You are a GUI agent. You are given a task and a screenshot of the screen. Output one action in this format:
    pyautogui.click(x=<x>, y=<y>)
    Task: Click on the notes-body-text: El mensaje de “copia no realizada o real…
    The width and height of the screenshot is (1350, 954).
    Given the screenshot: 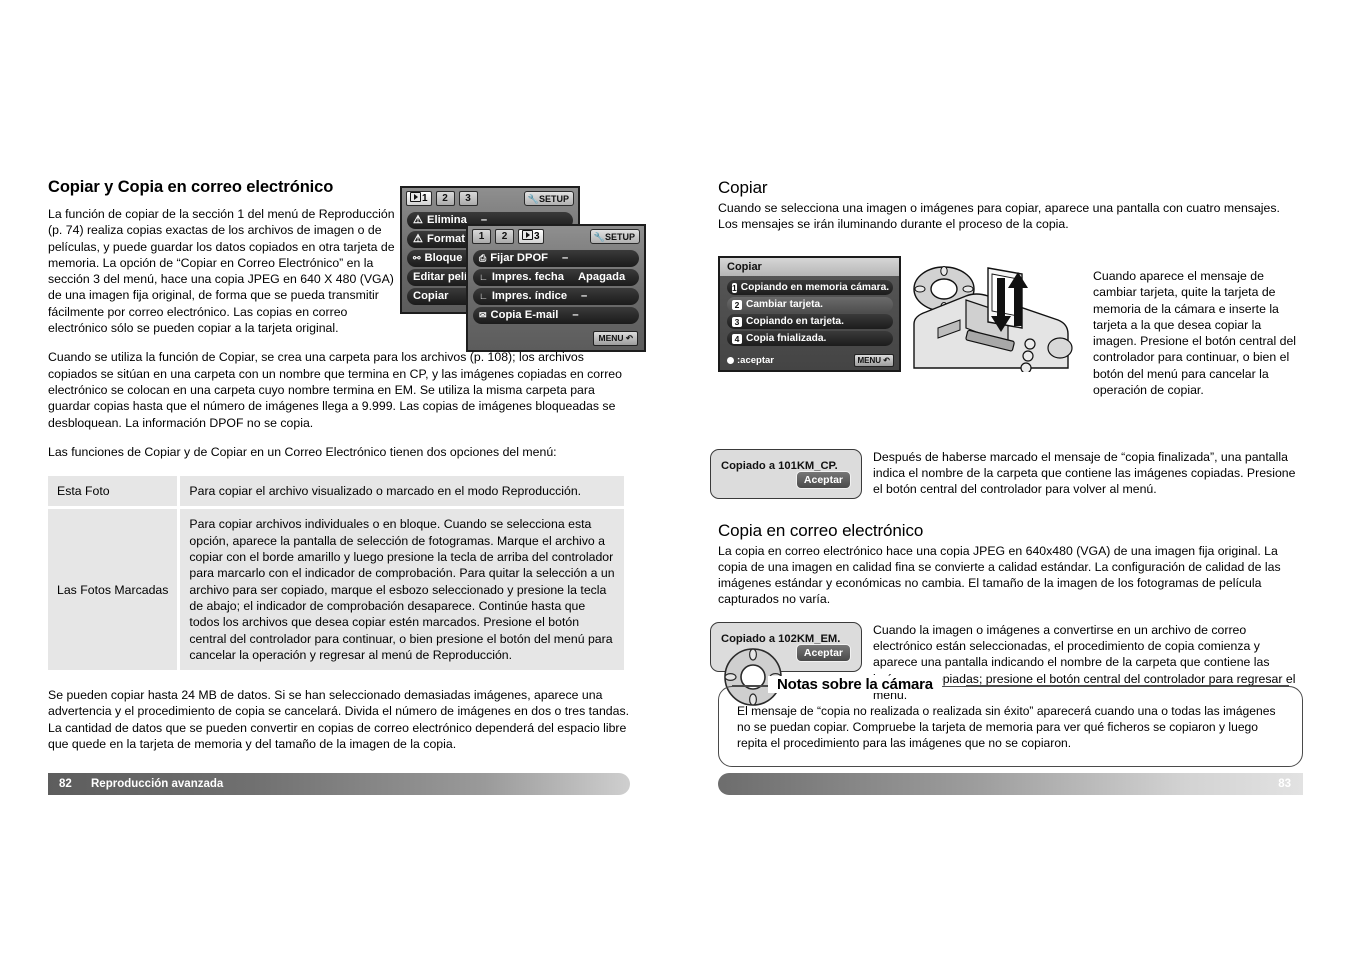 What is the action you would take?
    pyautogui.click(x=1006, y=727)
    